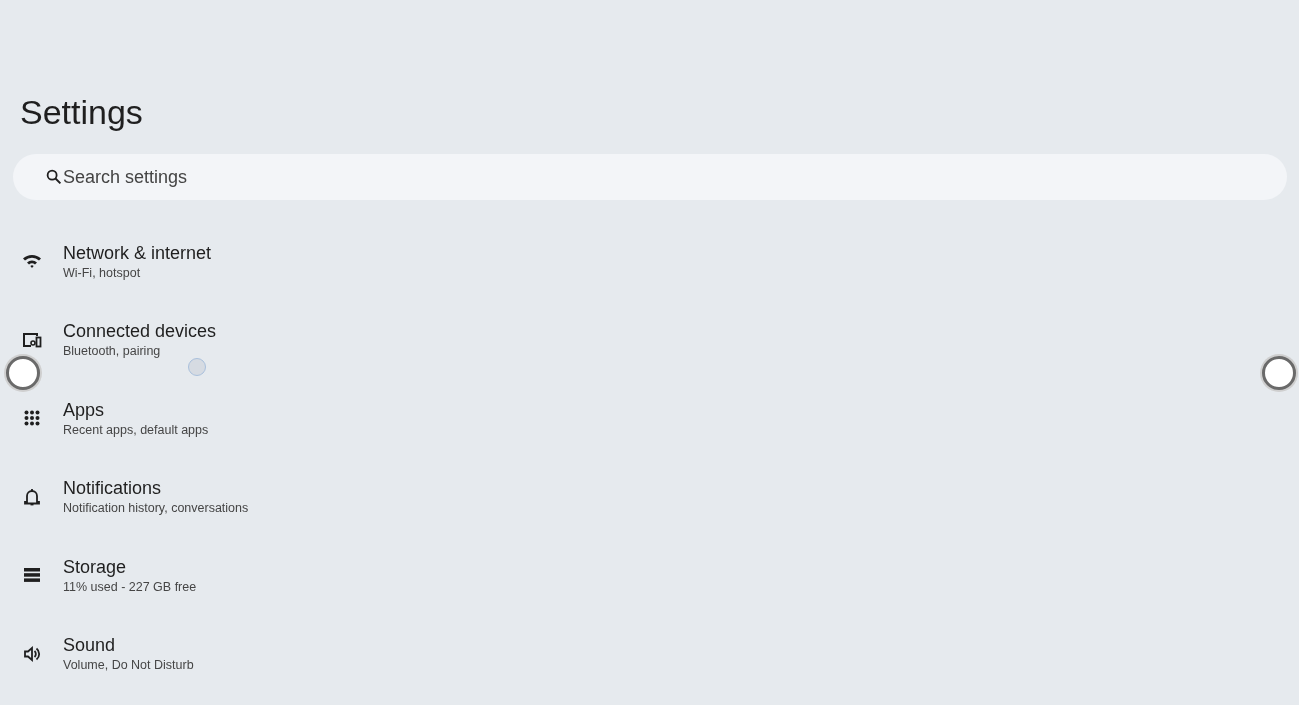 The height and width of the screenshot is (705, 1299). I want to click on settings-item: Storage 11% used - 227 GB free, so click(649, 579).